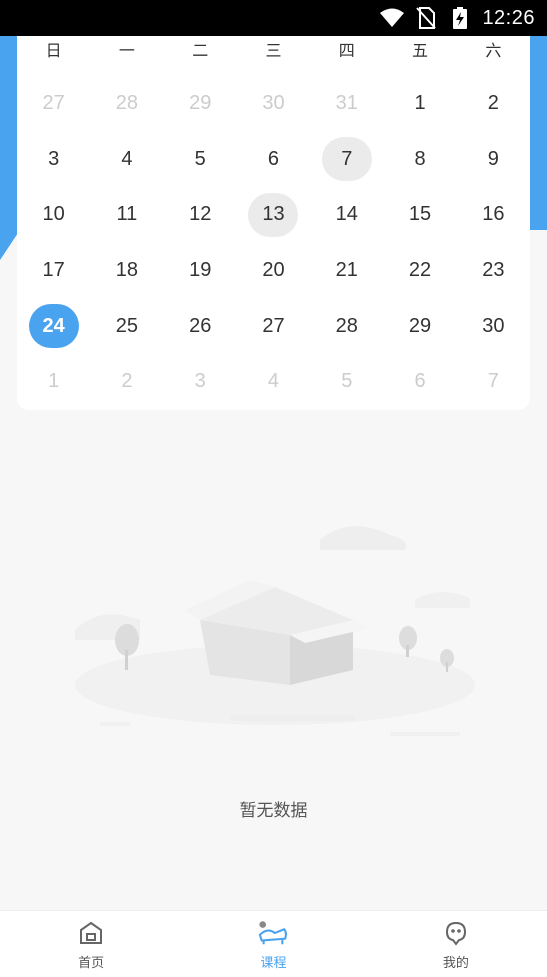 This screenshot has height=977, width=547. Describe the element at coordinates (426, 18) in the screenshot. I see `no-sim-icon` at that location.